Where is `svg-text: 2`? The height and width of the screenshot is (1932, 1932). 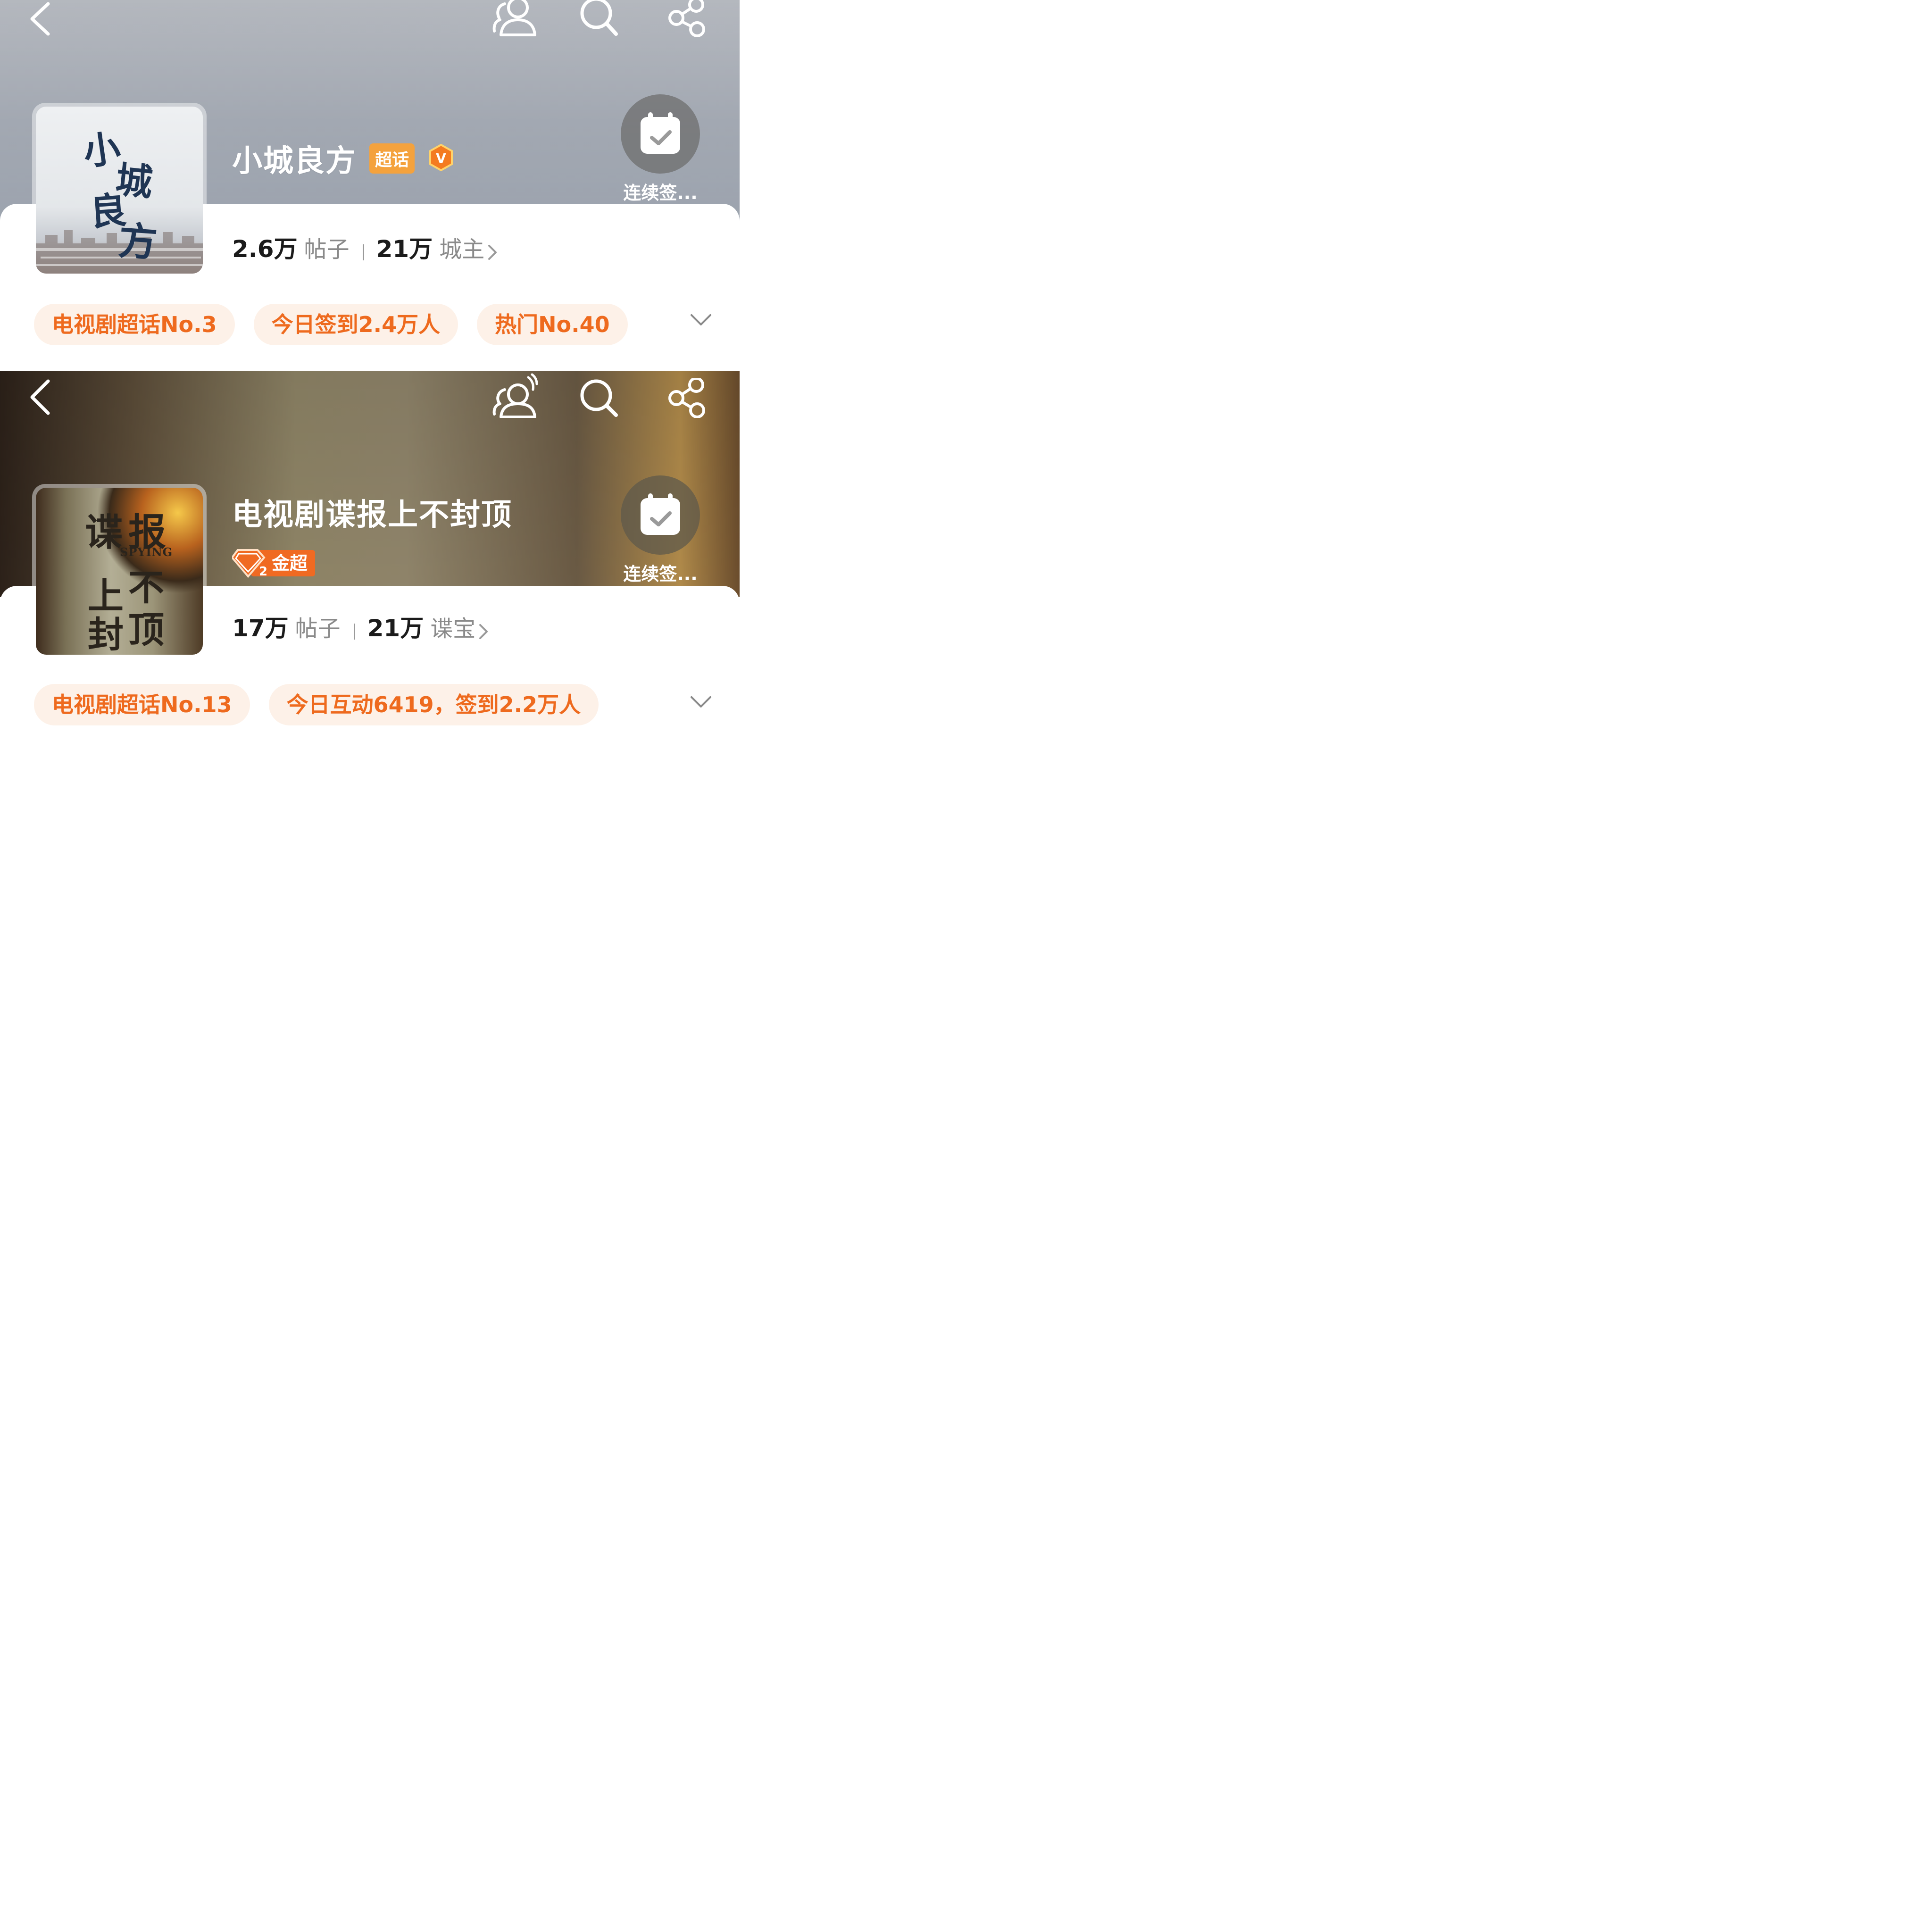 svg-text: 2 is located at coordinates (263, 572).